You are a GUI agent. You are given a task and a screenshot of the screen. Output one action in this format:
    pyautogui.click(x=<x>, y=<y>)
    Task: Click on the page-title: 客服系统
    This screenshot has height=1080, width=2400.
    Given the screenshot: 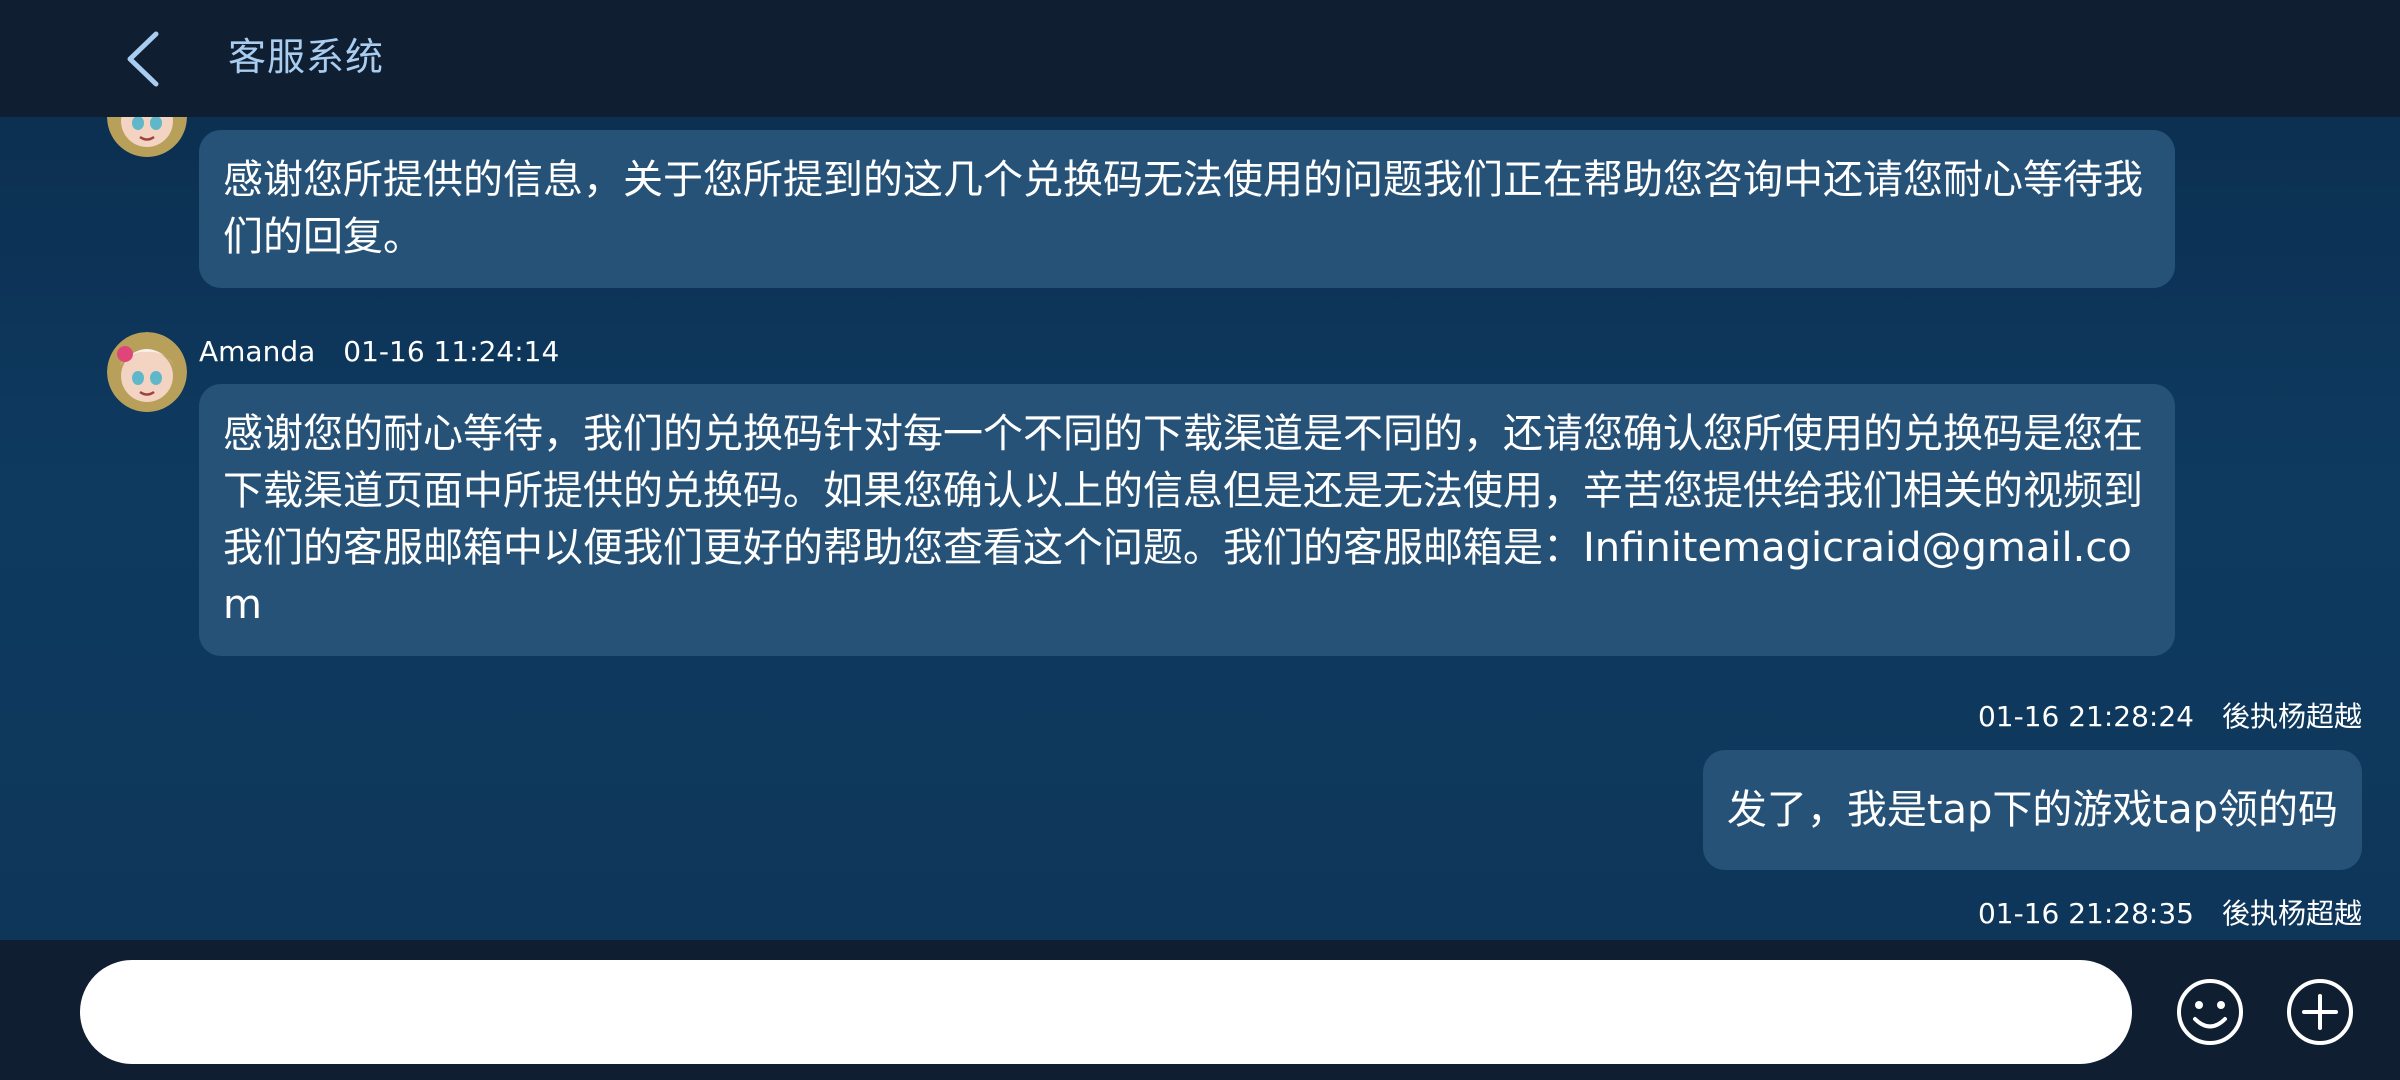 What is the action you would take?
    pyautogui.click(x=306, y=57)
    